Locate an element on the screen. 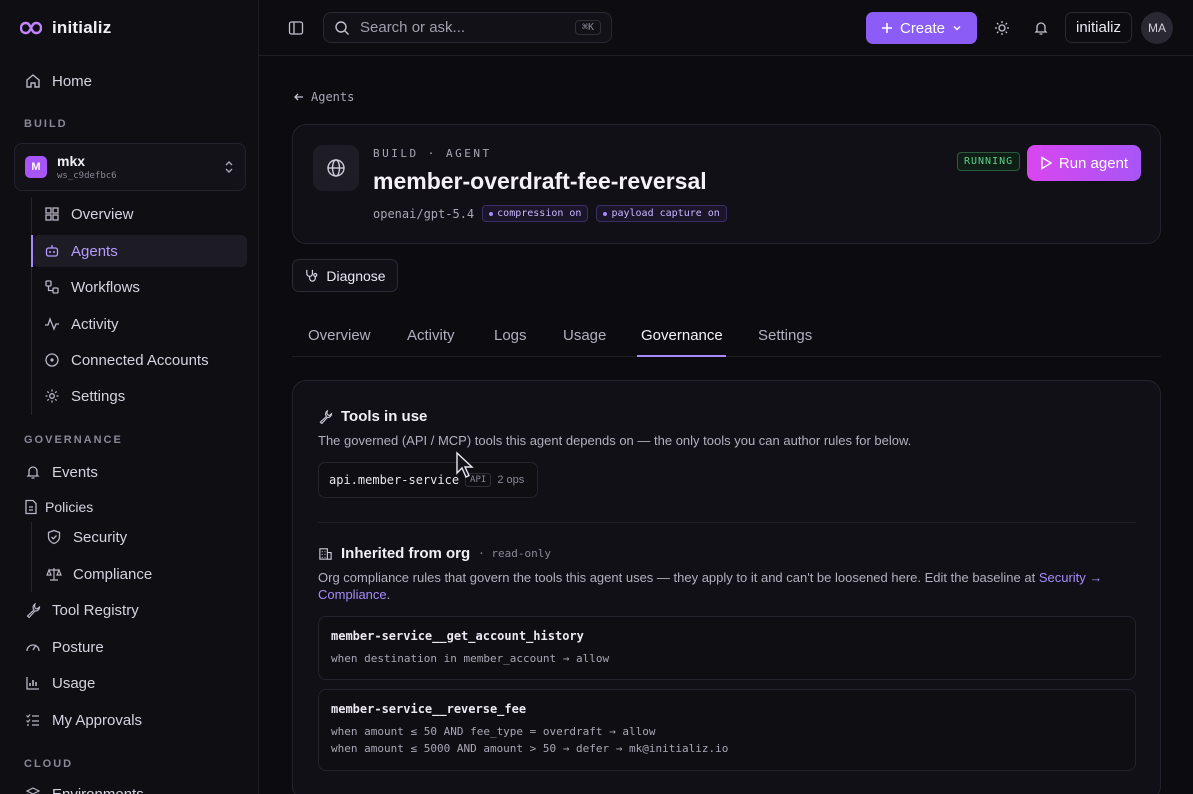  bot-icon is located at coordinates (52, 251).